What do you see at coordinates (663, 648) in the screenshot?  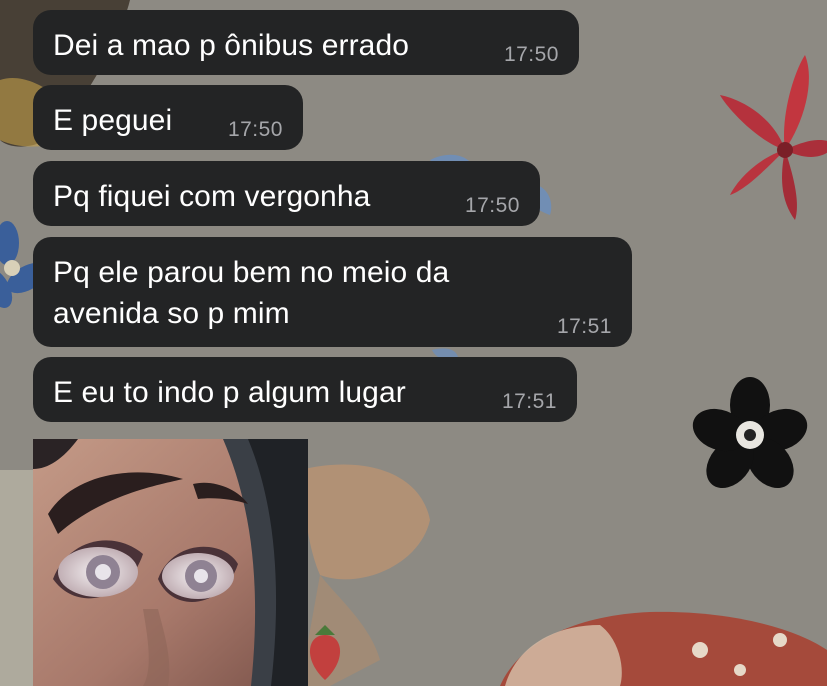 I see `red-fabric-decoration` at bounding box center [663, 648].